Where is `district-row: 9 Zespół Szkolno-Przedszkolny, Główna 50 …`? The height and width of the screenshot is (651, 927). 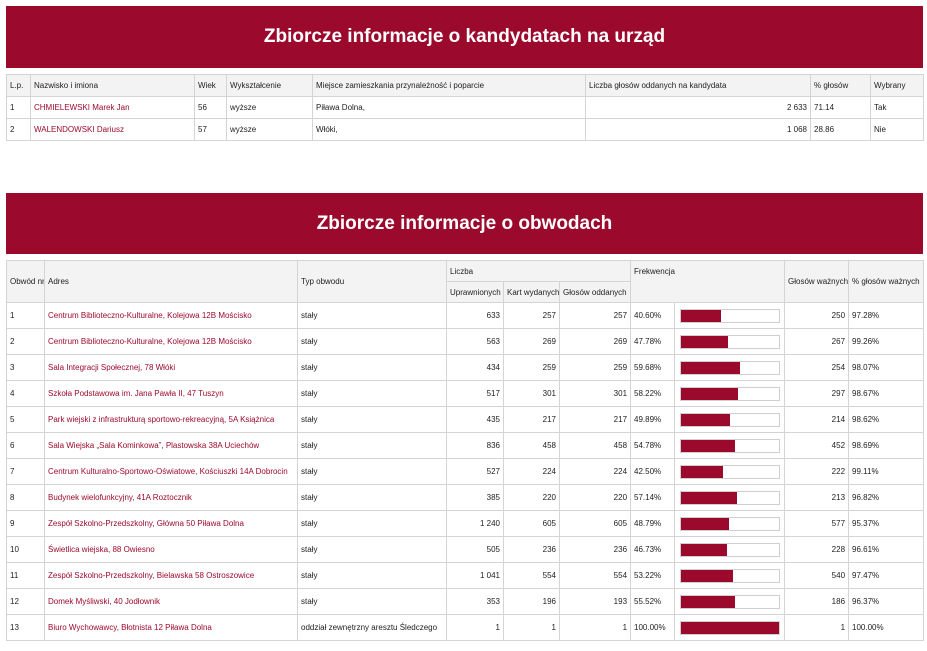 district-row: 9 Zespół Szkolno-Przedszkolny, Główna 50 … is located at coordinates (465, 523).